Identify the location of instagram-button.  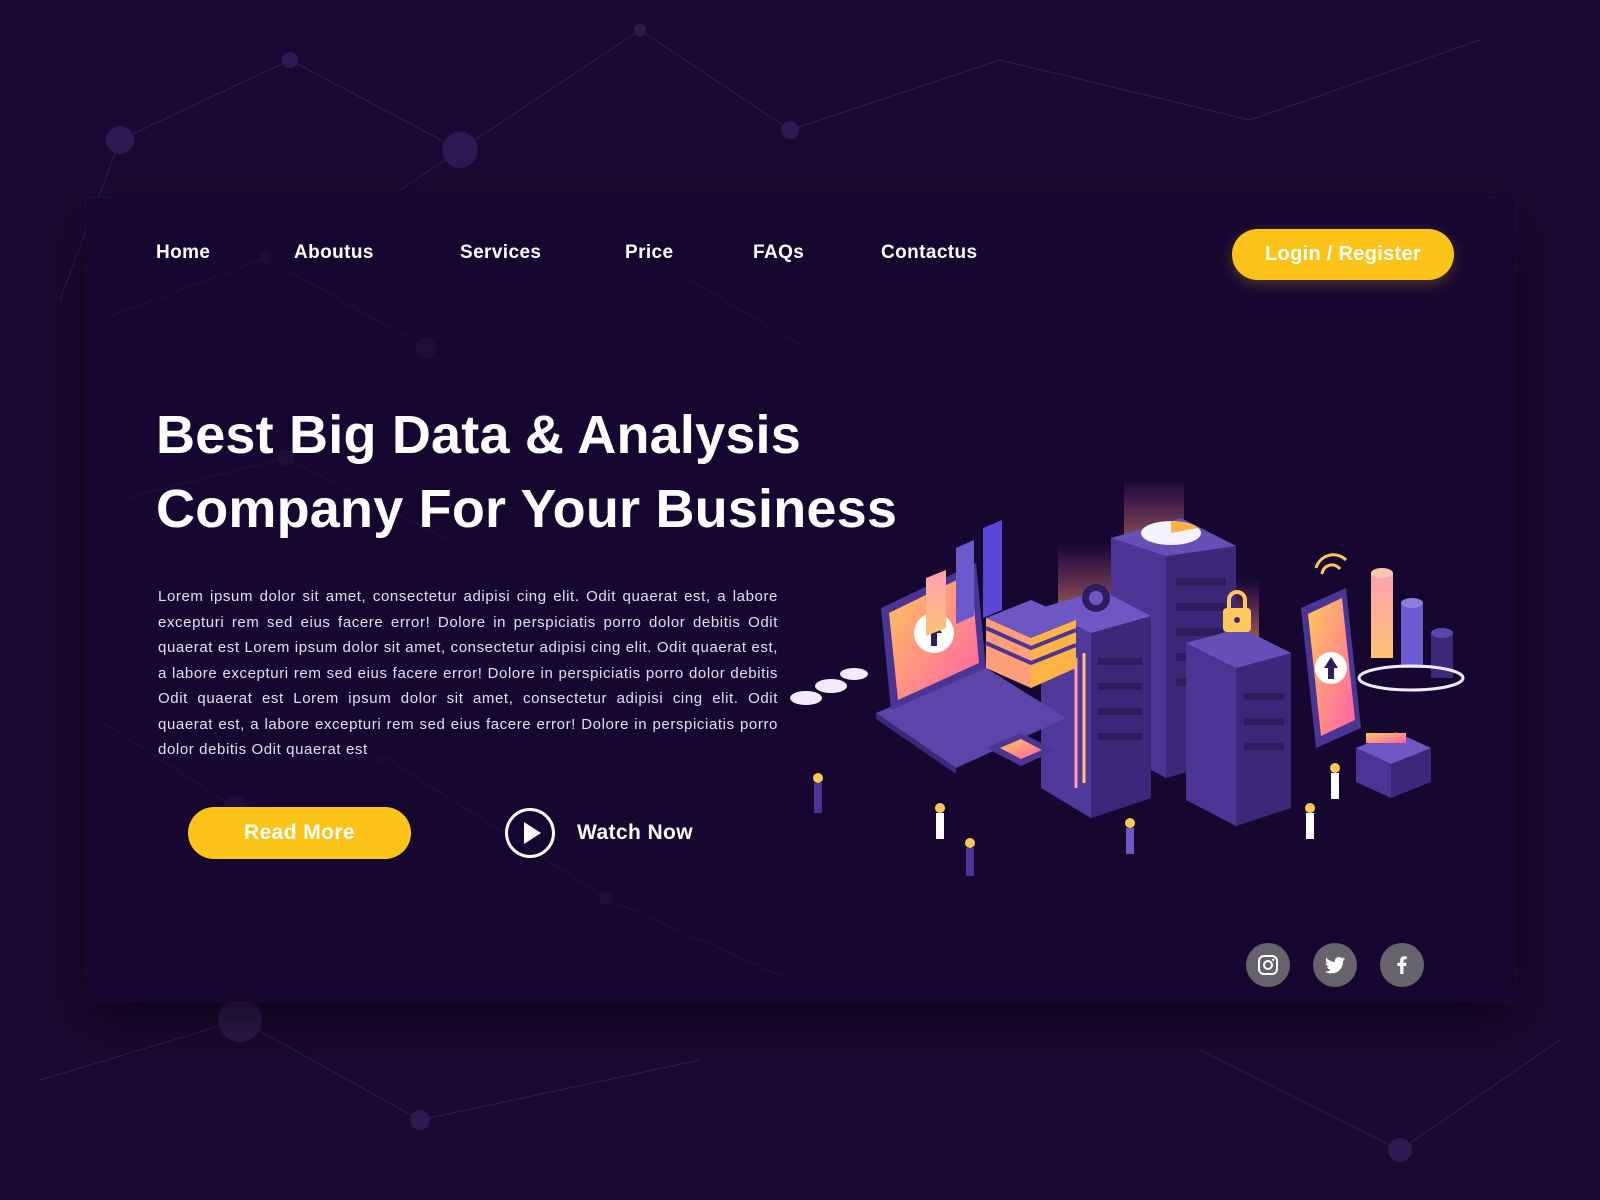
(1268, 965).